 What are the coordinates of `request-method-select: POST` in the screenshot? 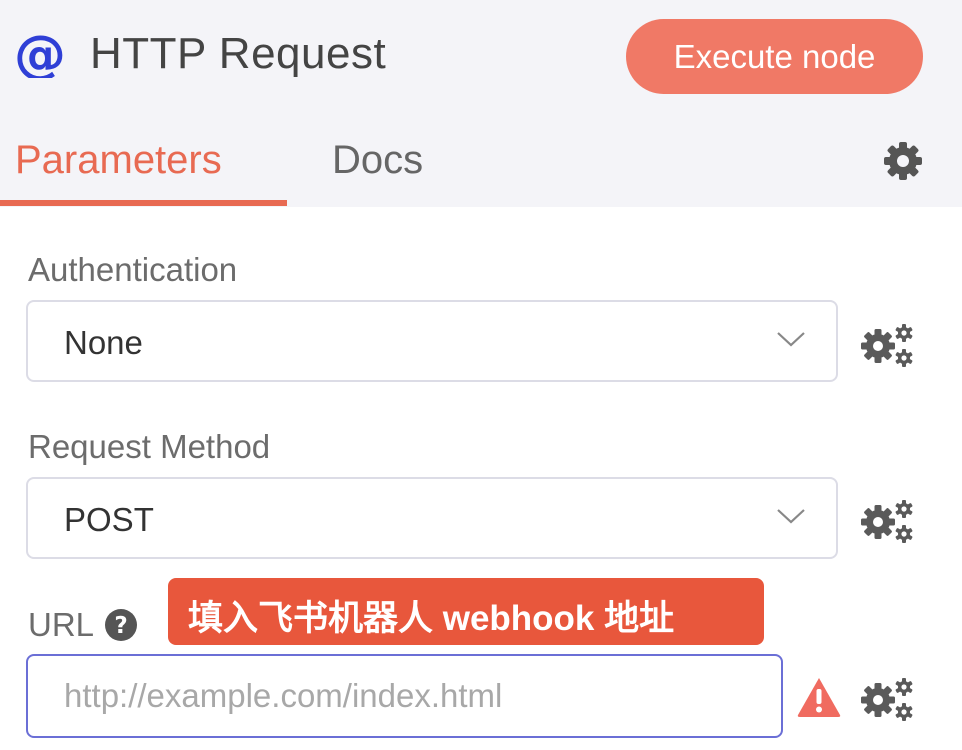 It's located at (432, 518).